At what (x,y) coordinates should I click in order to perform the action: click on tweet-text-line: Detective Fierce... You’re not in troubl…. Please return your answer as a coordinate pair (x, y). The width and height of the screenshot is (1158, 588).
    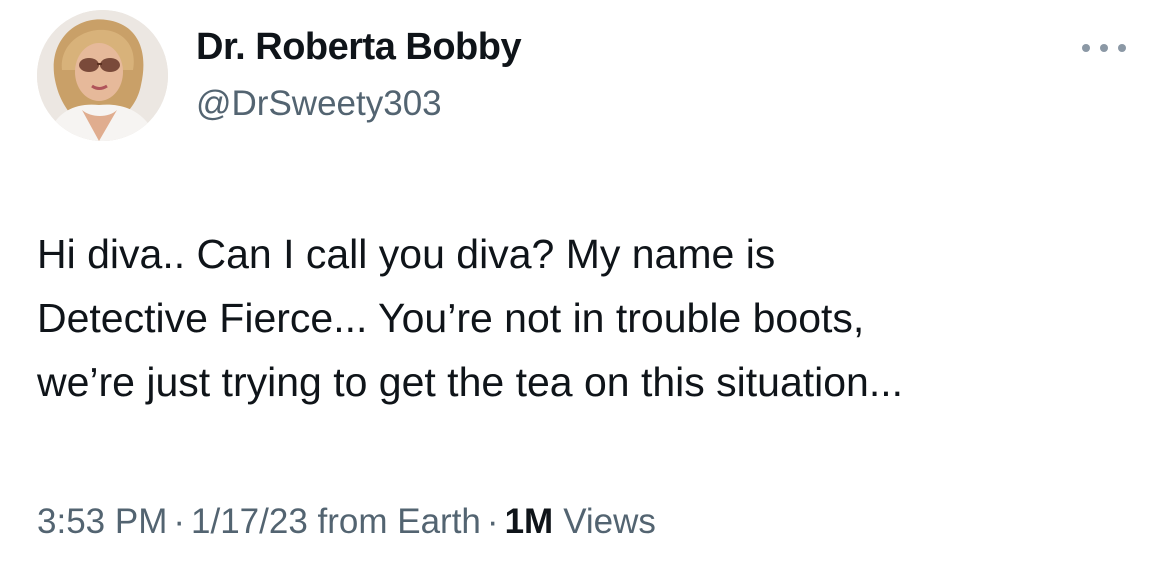
    Looking at the image, I should click on (451, 318).